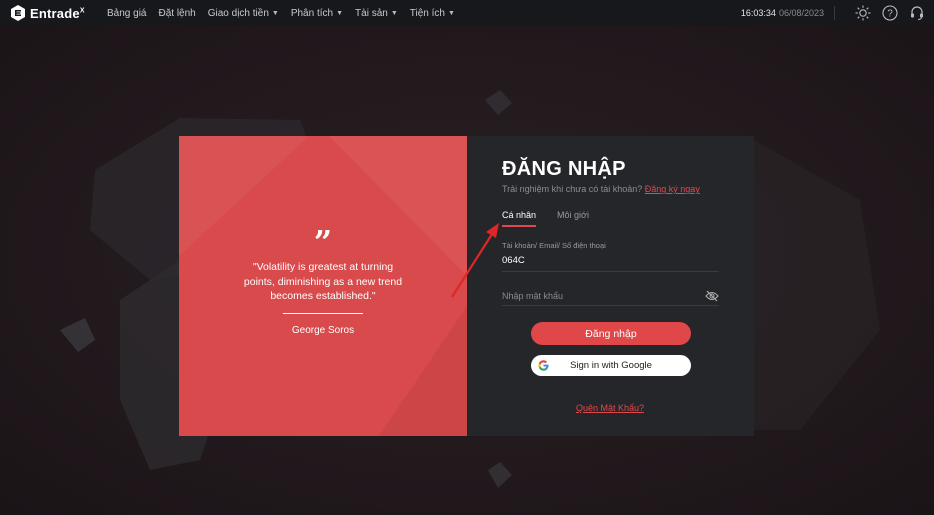  I want to click on login-title: ĐĂNG NHẬP, so click(564, 169).